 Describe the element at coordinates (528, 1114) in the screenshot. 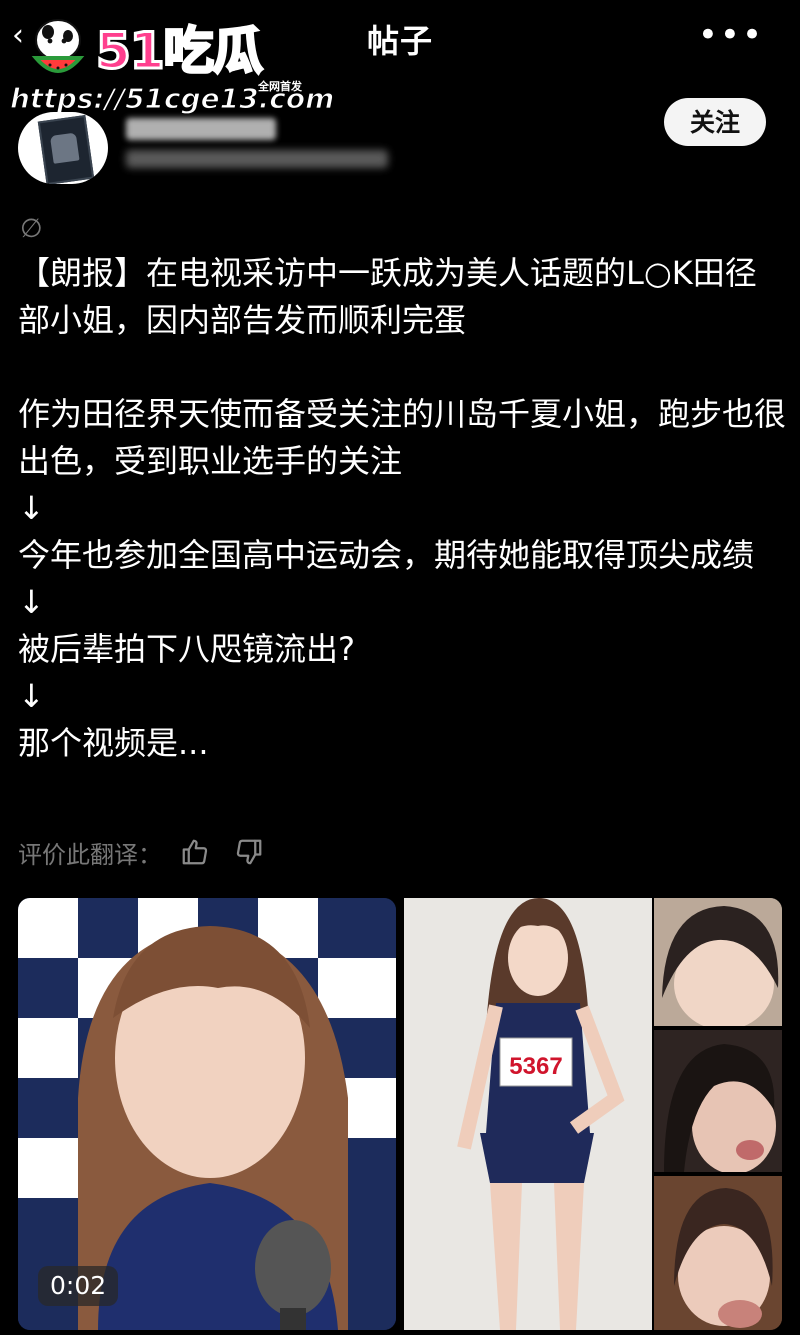

I see `photo-image: 5367` at that location.